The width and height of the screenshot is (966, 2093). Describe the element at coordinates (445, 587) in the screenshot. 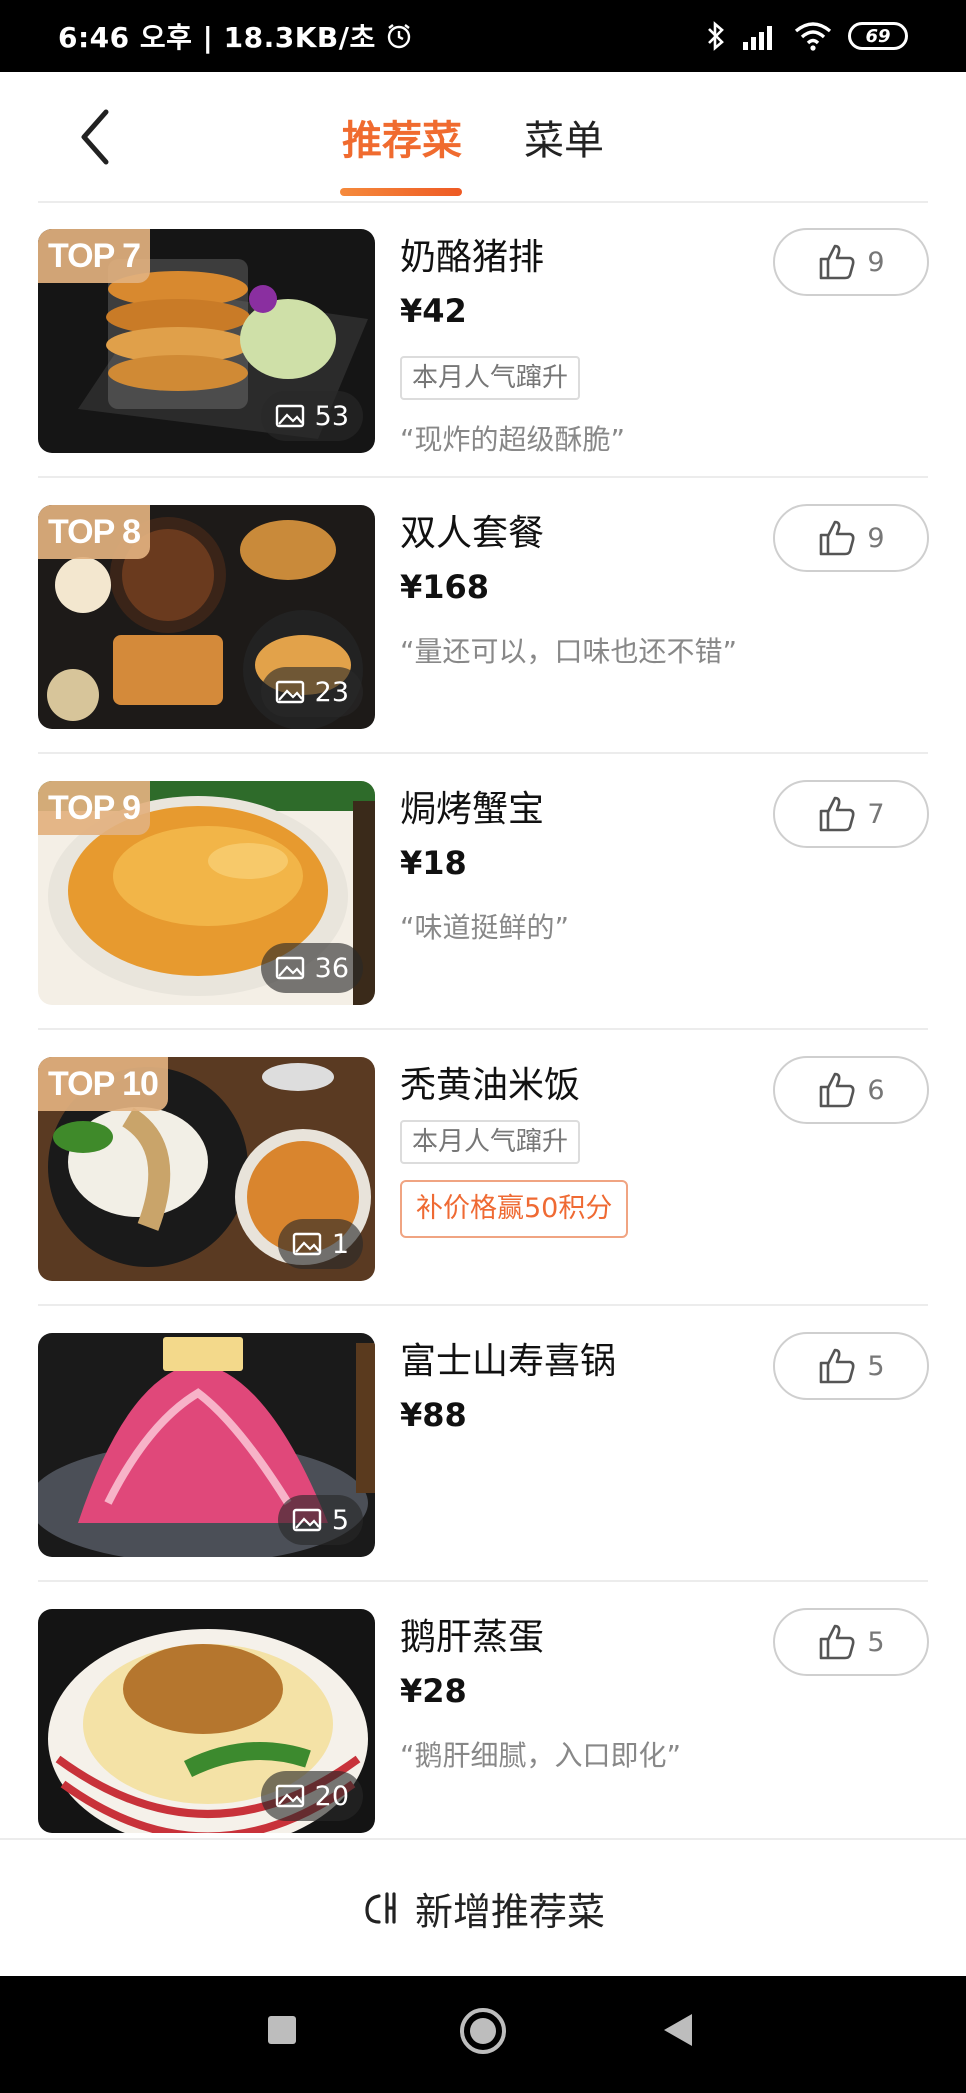

I see `dish-price: ¥168` at that location.